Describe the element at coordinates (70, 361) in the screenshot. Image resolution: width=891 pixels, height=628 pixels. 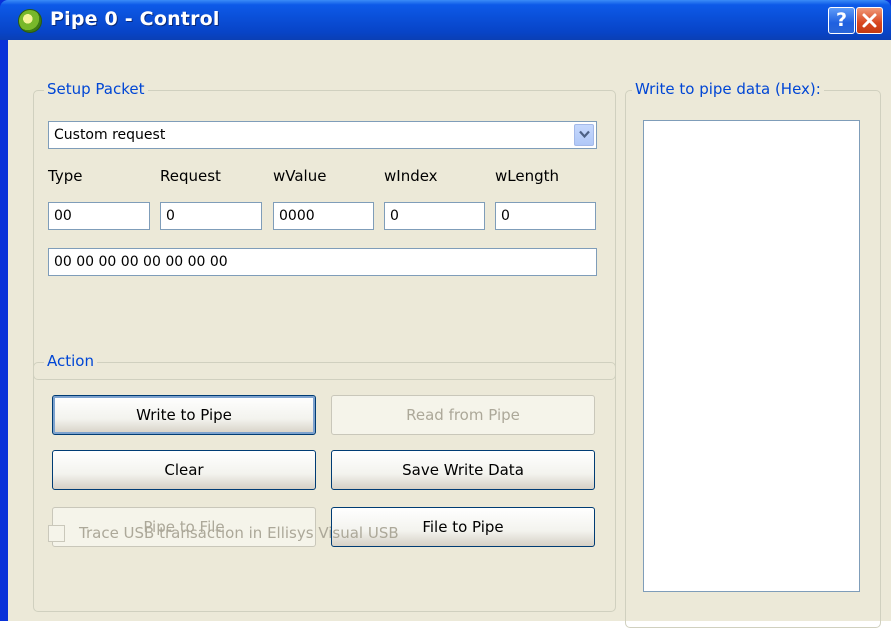
I see `action-legend: Action` at that location.